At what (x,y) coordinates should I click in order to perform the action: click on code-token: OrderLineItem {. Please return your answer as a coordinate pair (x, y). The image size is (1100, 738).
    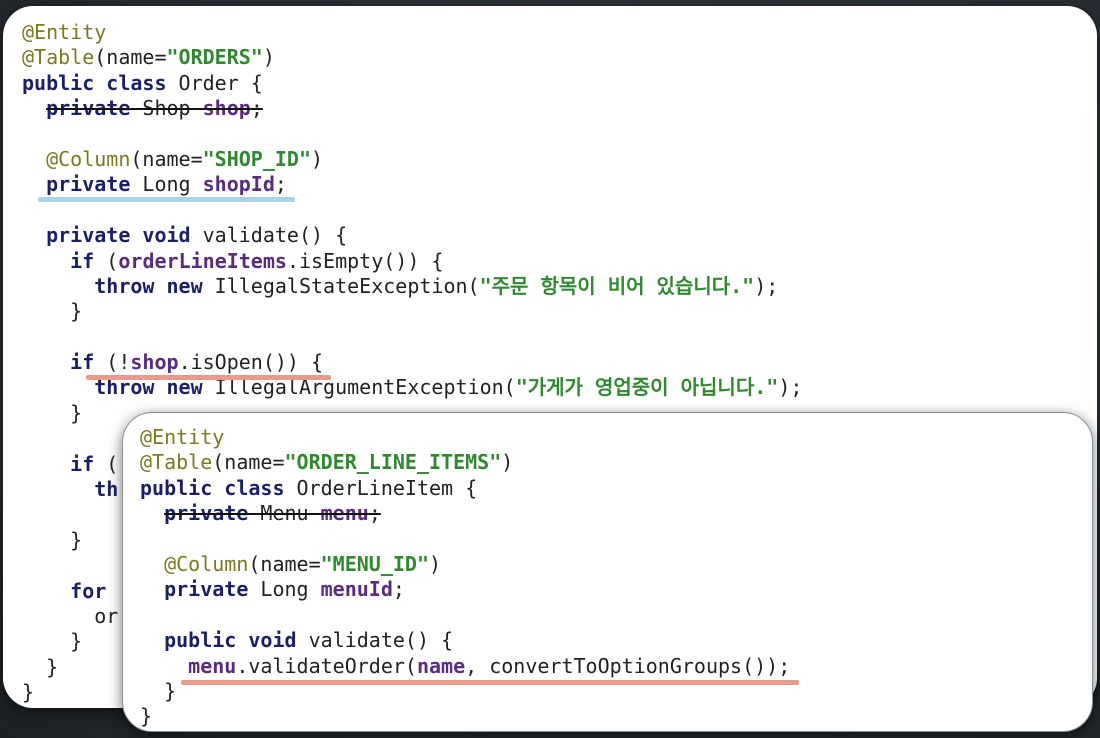
    Looking at the image, I should click on (381, 487).